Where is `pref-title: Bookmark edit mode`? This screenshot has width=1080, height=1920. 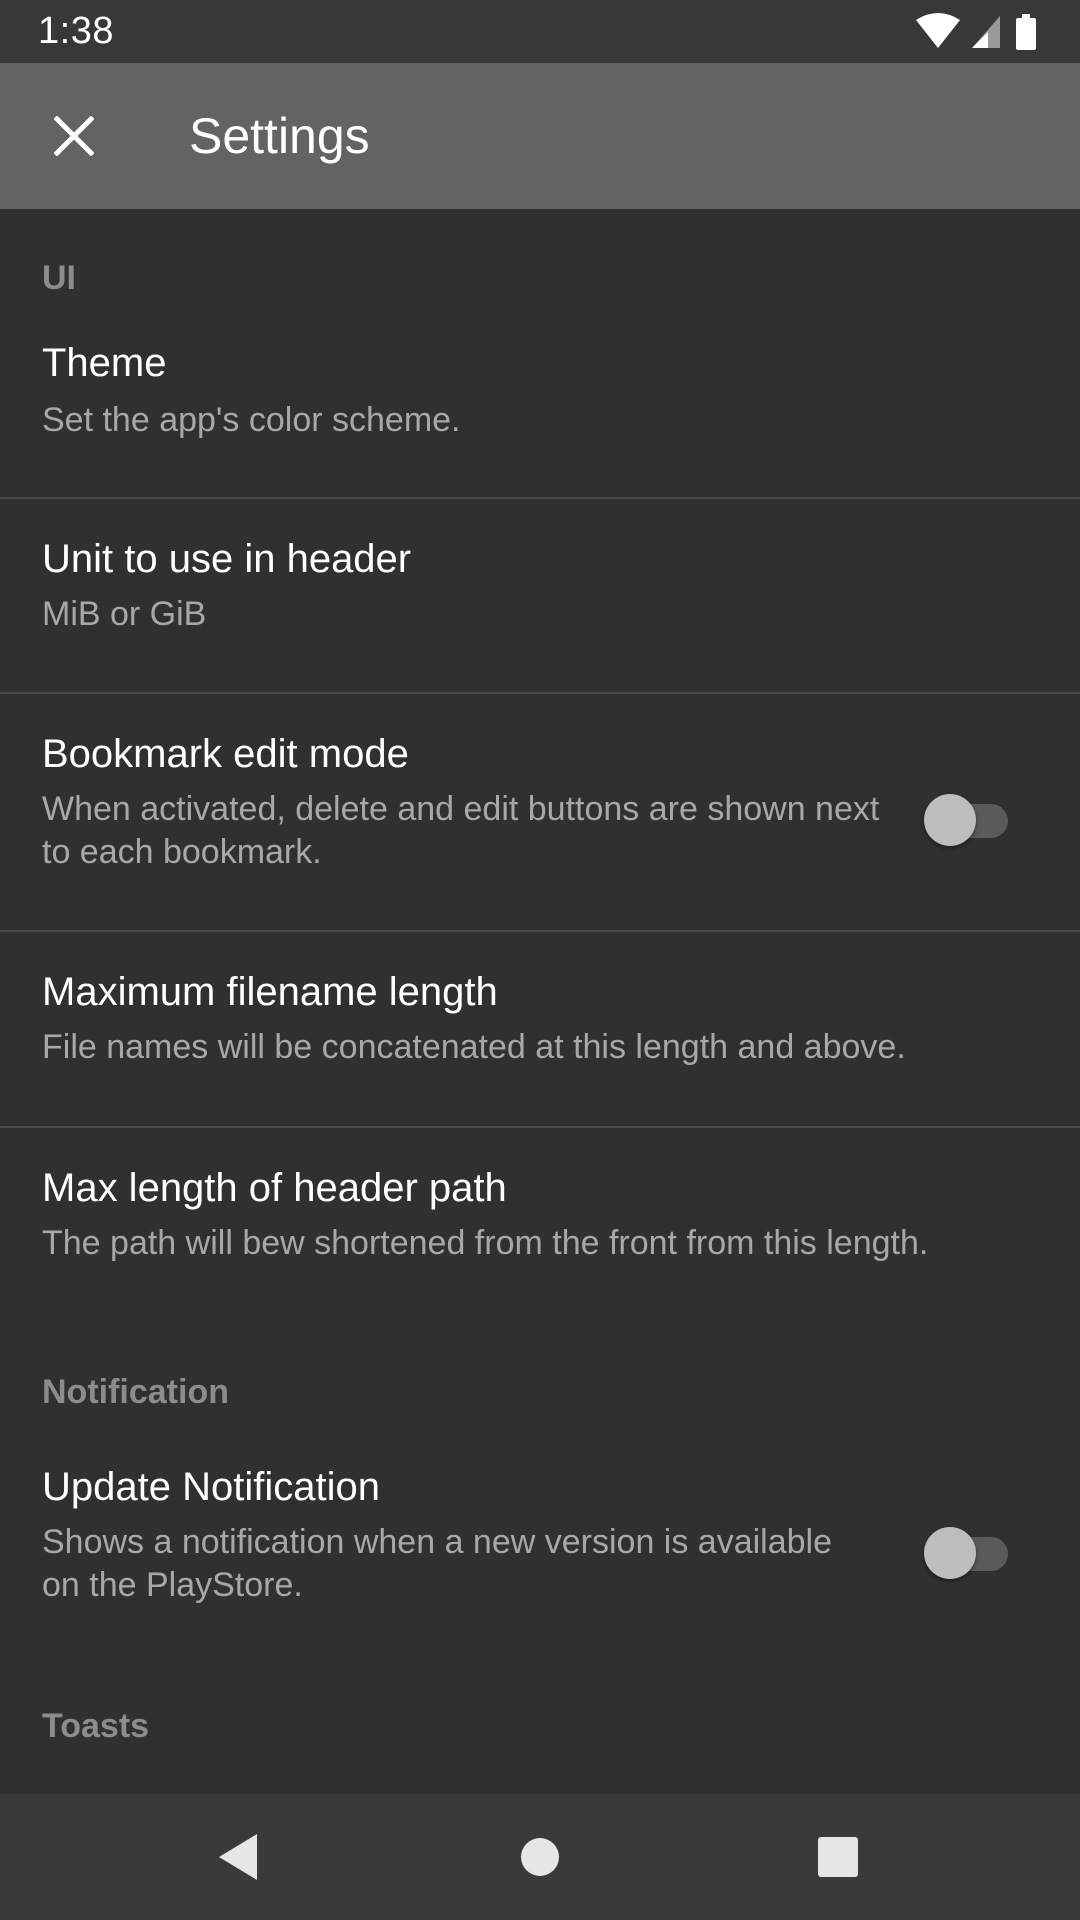
pref-title: Bookmark edit mode is located at coordinates (225, 754).